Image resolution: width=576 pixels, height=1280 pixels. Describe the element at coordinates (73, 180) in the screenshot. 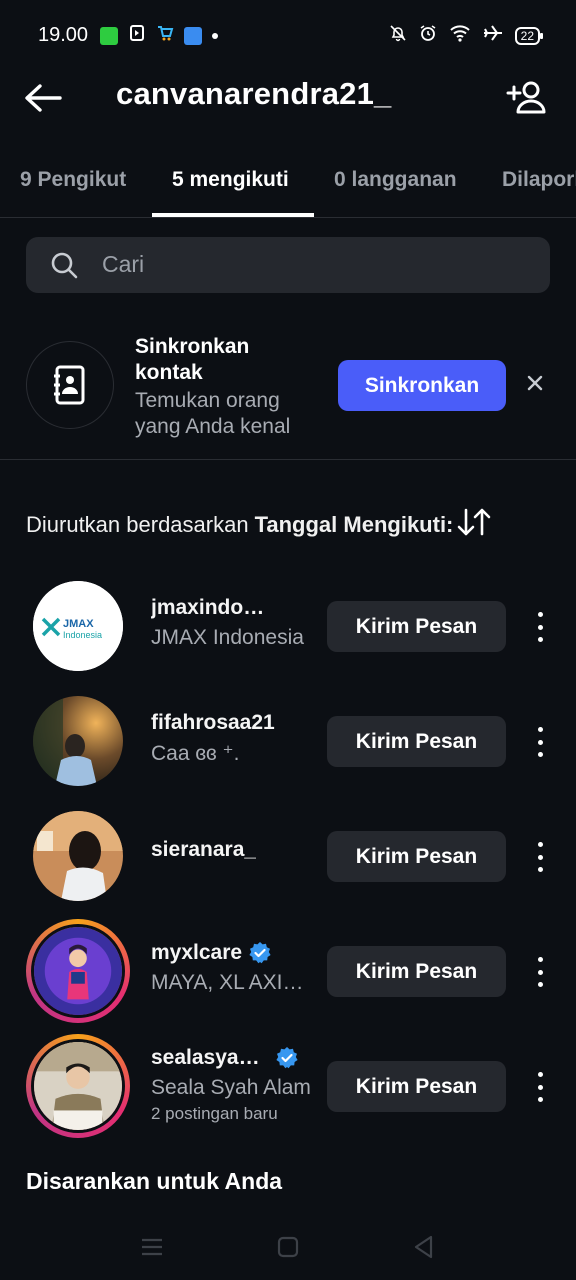

I see `tab-followers: 9 Pengikut` at that location.